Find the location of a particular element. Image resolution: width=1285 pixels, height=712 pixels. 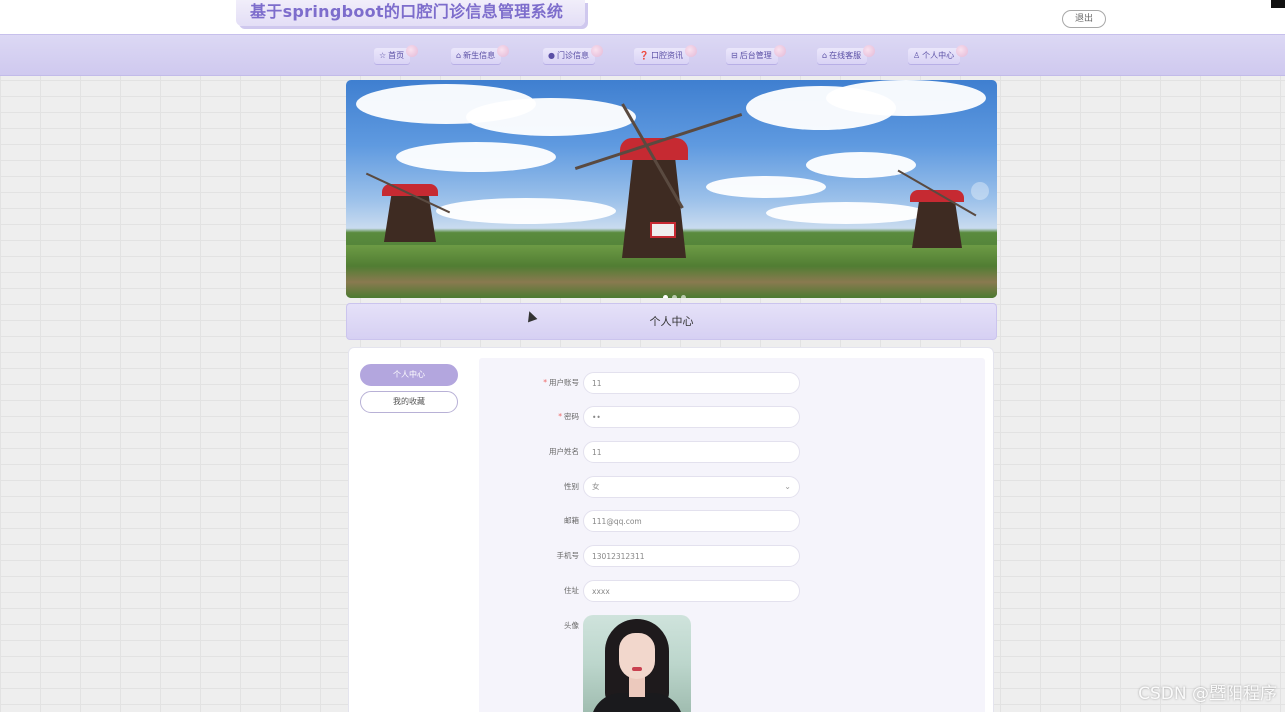

star-icon: ☆ is located at coordinates (383, 55).